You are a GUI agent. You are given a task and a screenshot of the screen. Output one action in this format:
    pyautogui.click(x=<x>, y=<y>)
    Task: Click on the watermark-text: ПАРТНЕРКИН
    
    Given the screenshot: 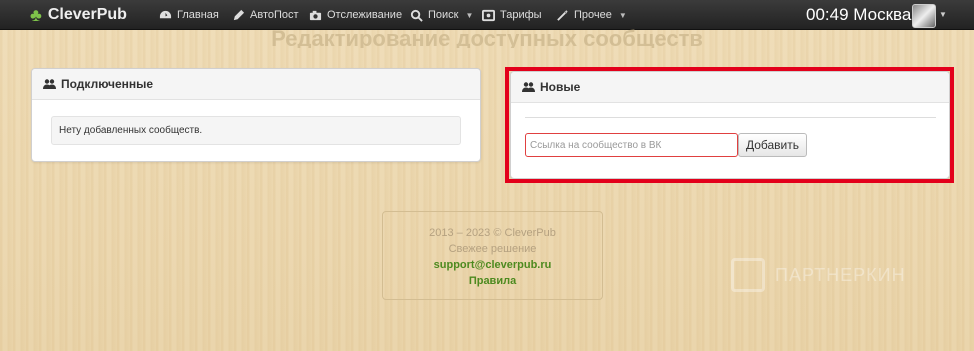 What is the action you would take?
    pyautogui.click(x=840, y=274)
    